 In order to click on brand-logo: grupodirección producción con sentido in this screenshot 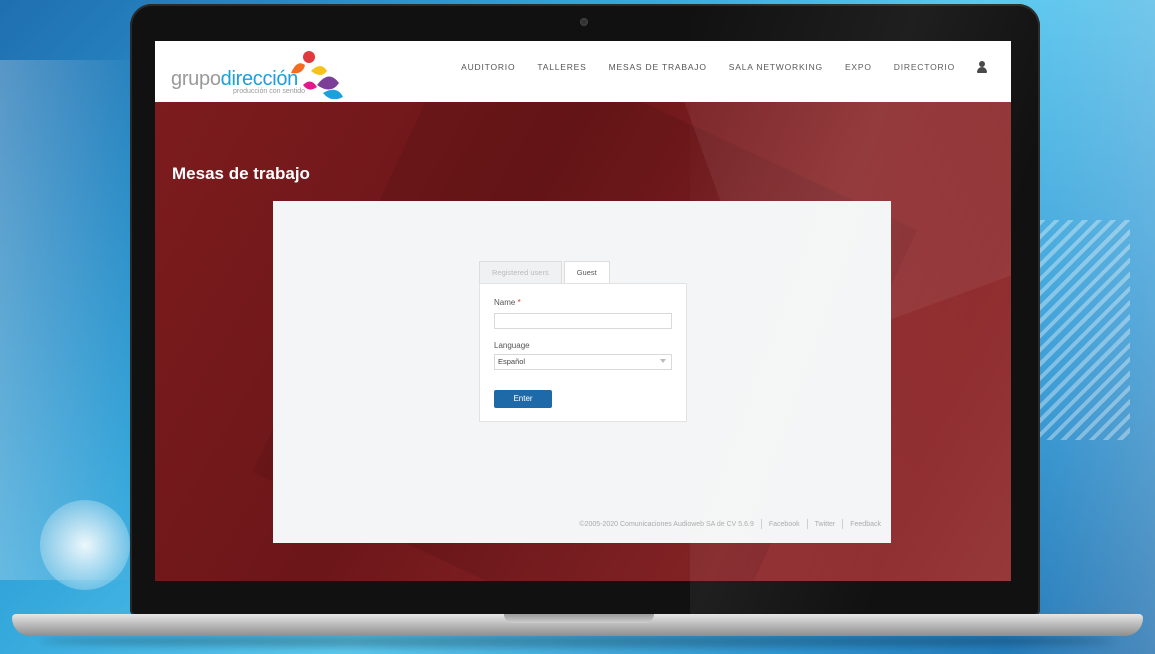, I will do `click(266, 75)`.